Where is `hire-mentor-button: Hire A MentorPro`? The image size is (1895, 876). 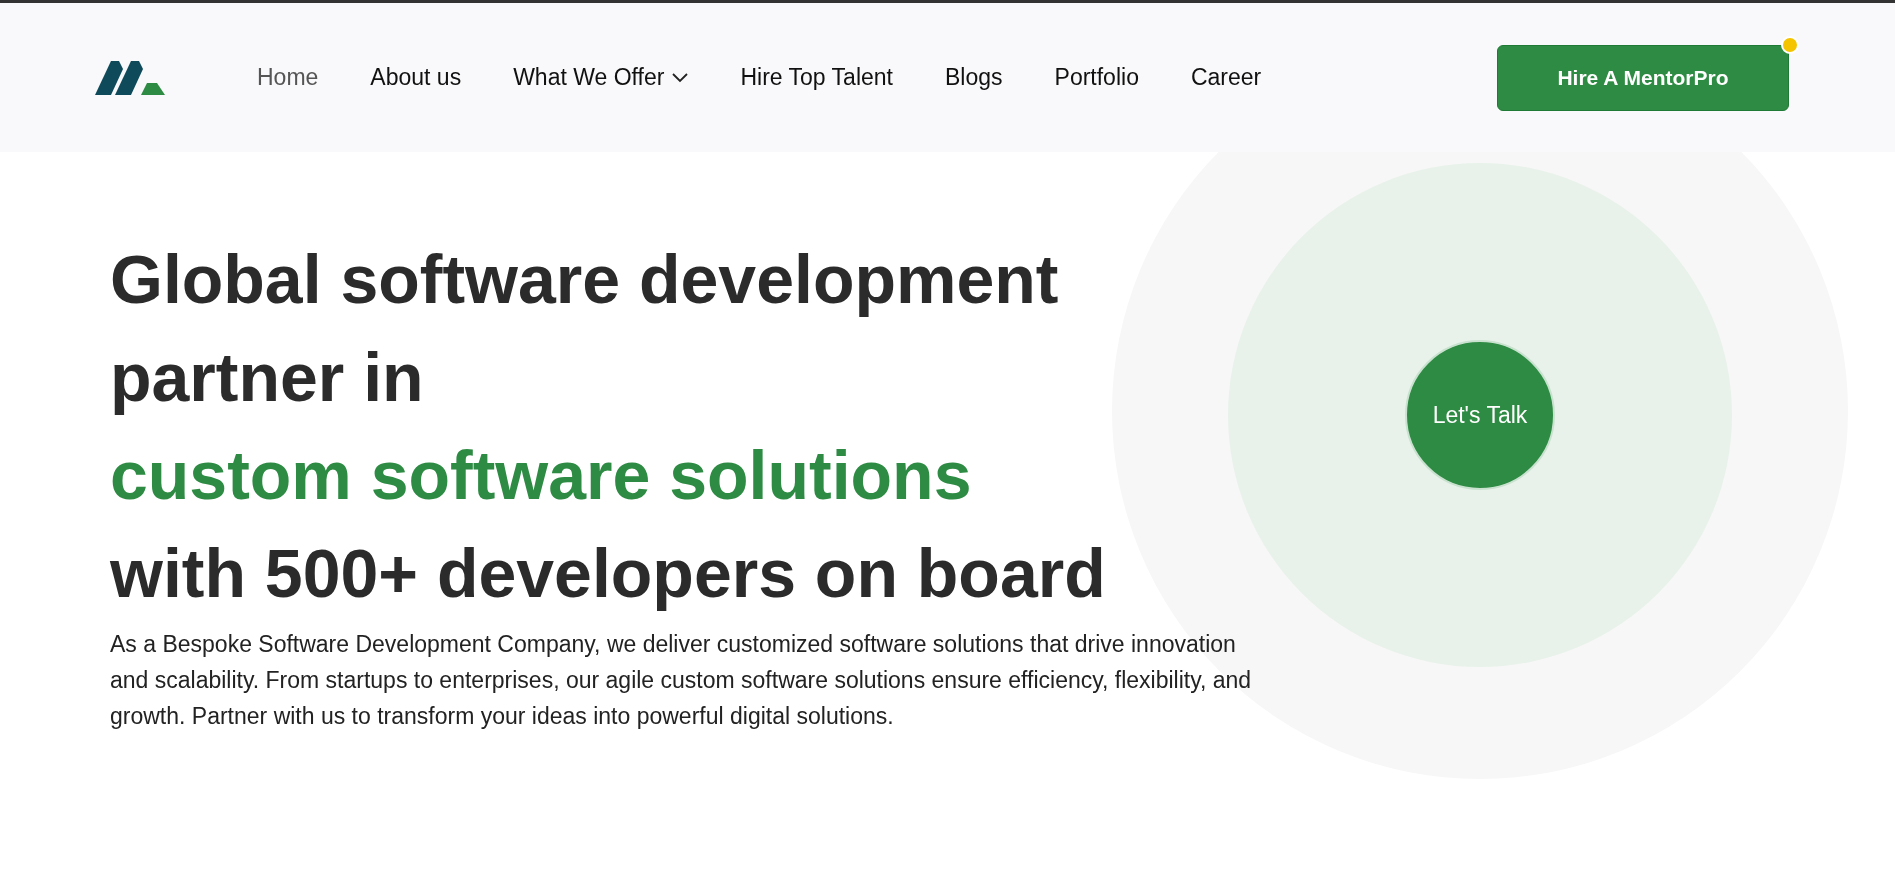 hire-mentor-button: Hire A MentorPro is located at coordinates (1643, 77).